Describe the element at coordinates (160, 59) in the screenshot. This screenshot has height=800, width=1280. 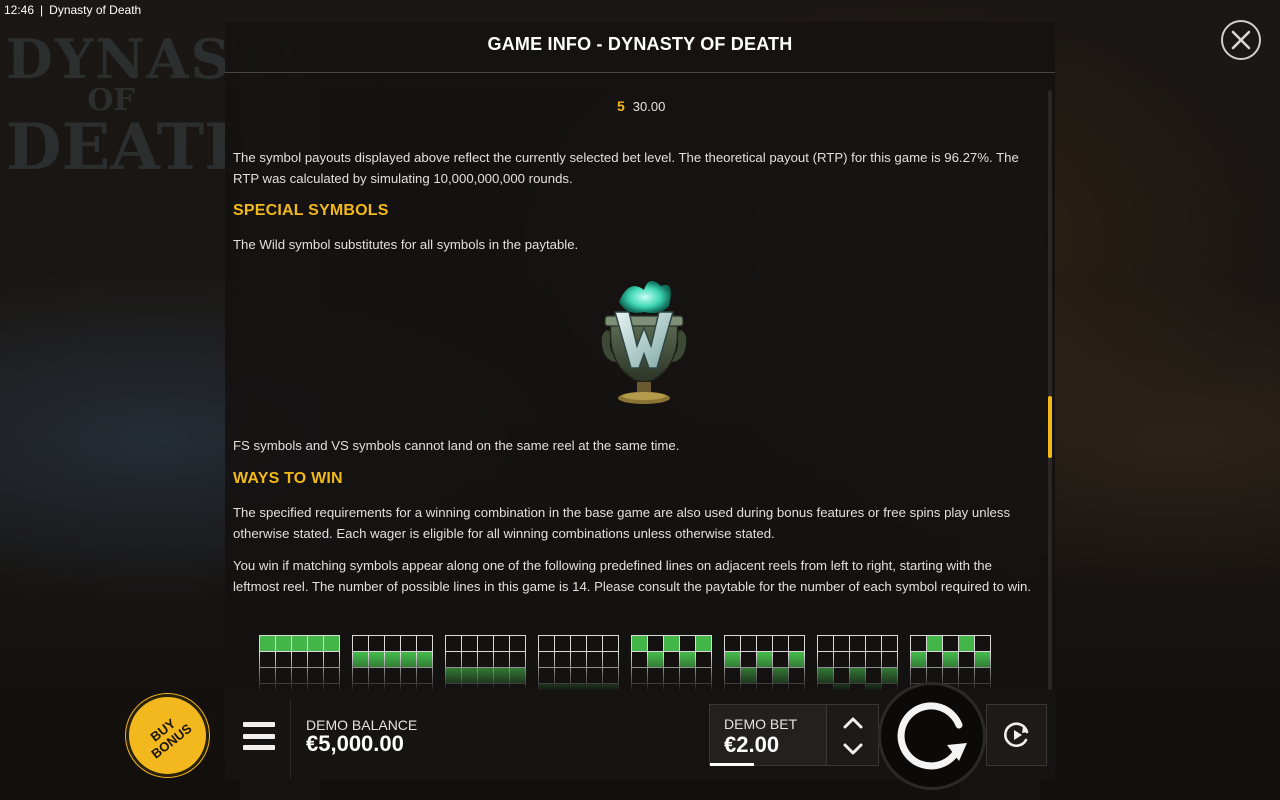
I see `background-logo-line1: DYNASTY` at that location.